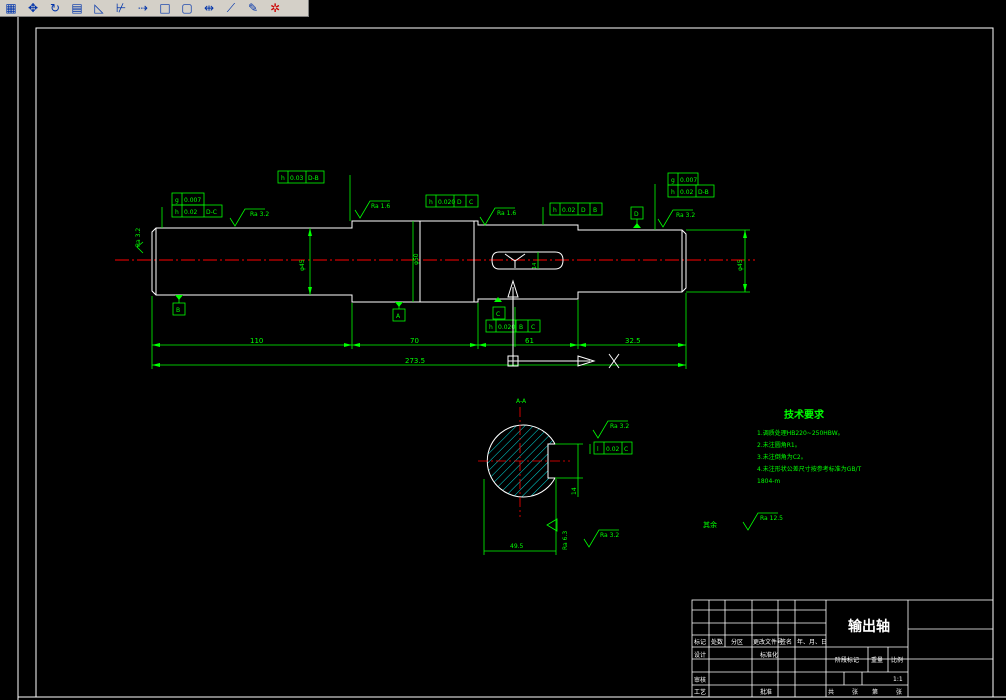 The width and height of the screenshot is (1006, 700). What do you see at coordinates (737, 642) in the screenshot?
I see `tb-label-zone: 分区` at bounding box center [737, 642].